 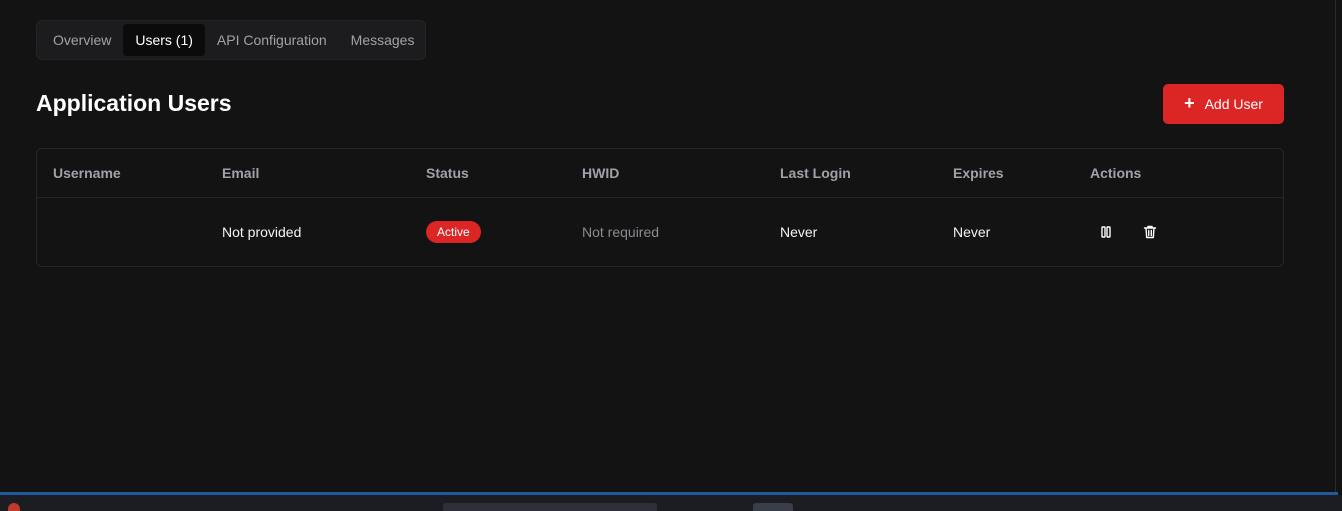 I want to click on taskbar-app, so click(x=773, y=507).